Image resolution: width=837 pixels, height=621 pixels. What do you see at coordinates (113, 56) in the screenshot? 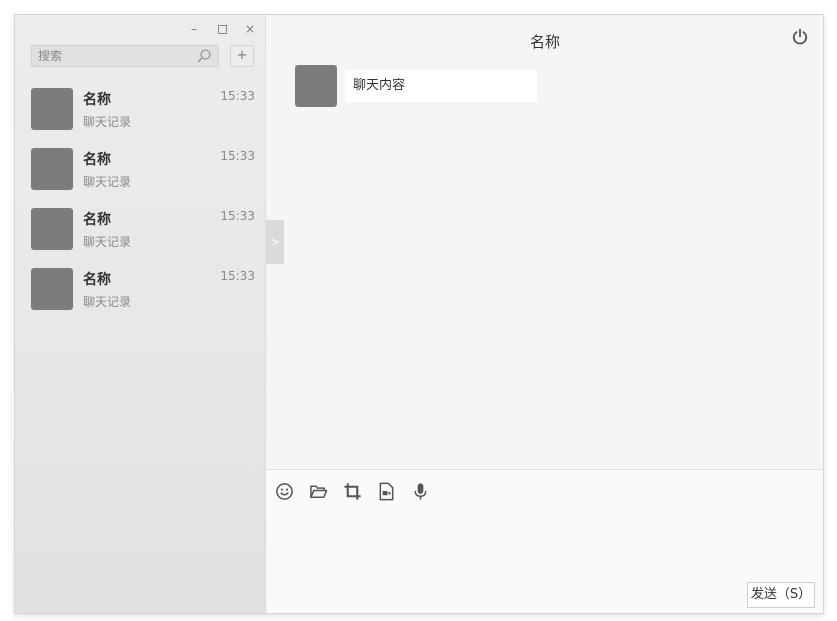
I see `search-input` at bounding box center [113, 56].